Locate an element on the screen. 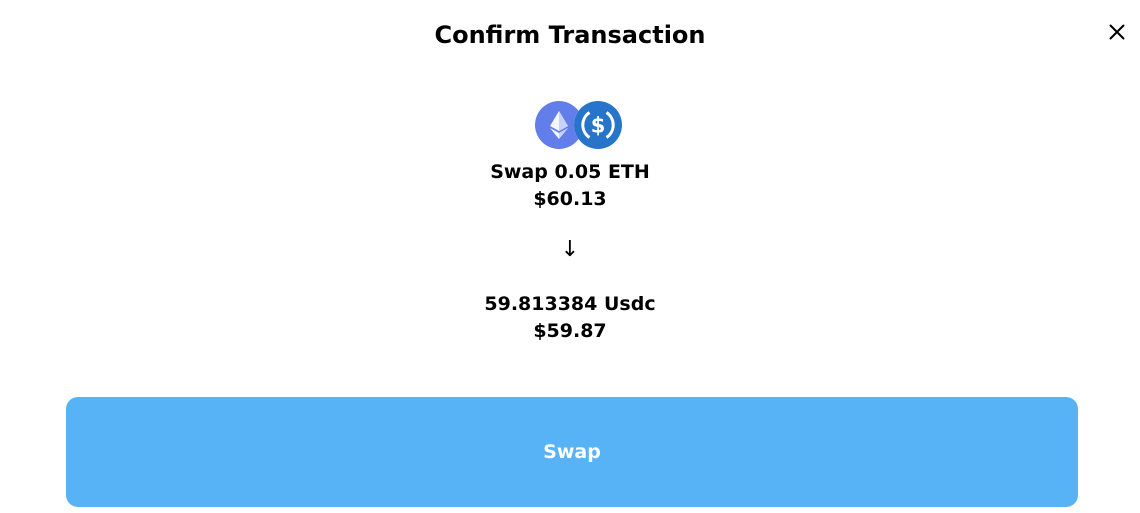  swap-to-amount: 59.813384 Usdc is located at coordinates (570, 304).